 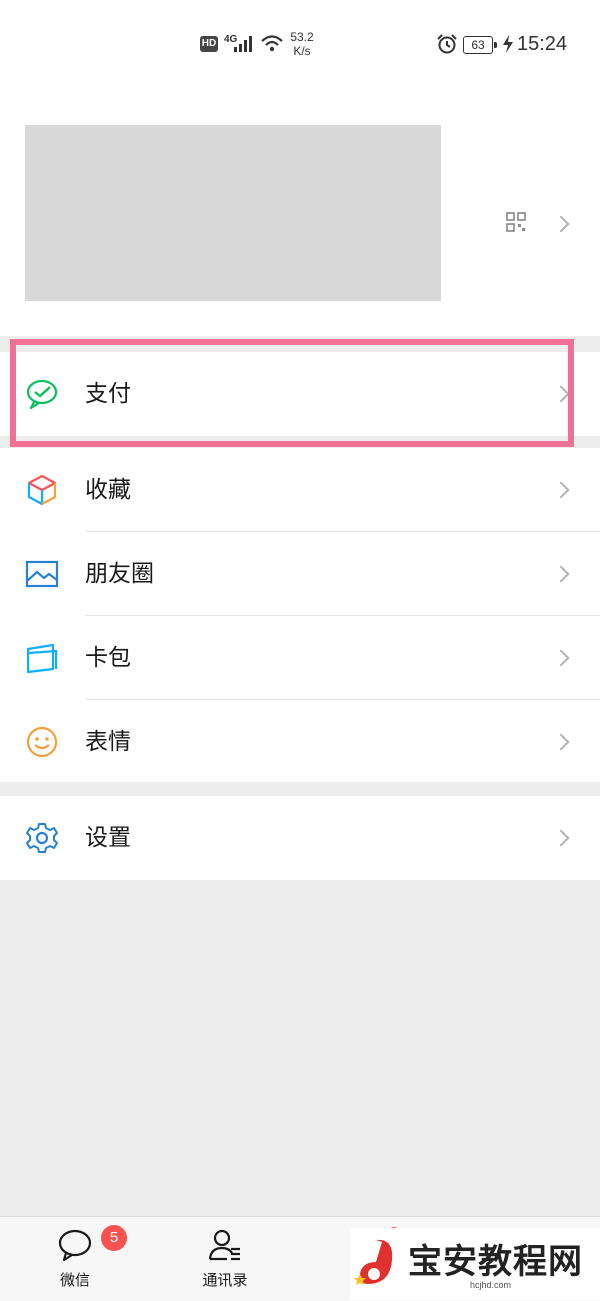 What do you see at coordinates (300, 490) in the screenshot?
I see `menu-item-favorites: 收藏` at bounding box center [300, 490].